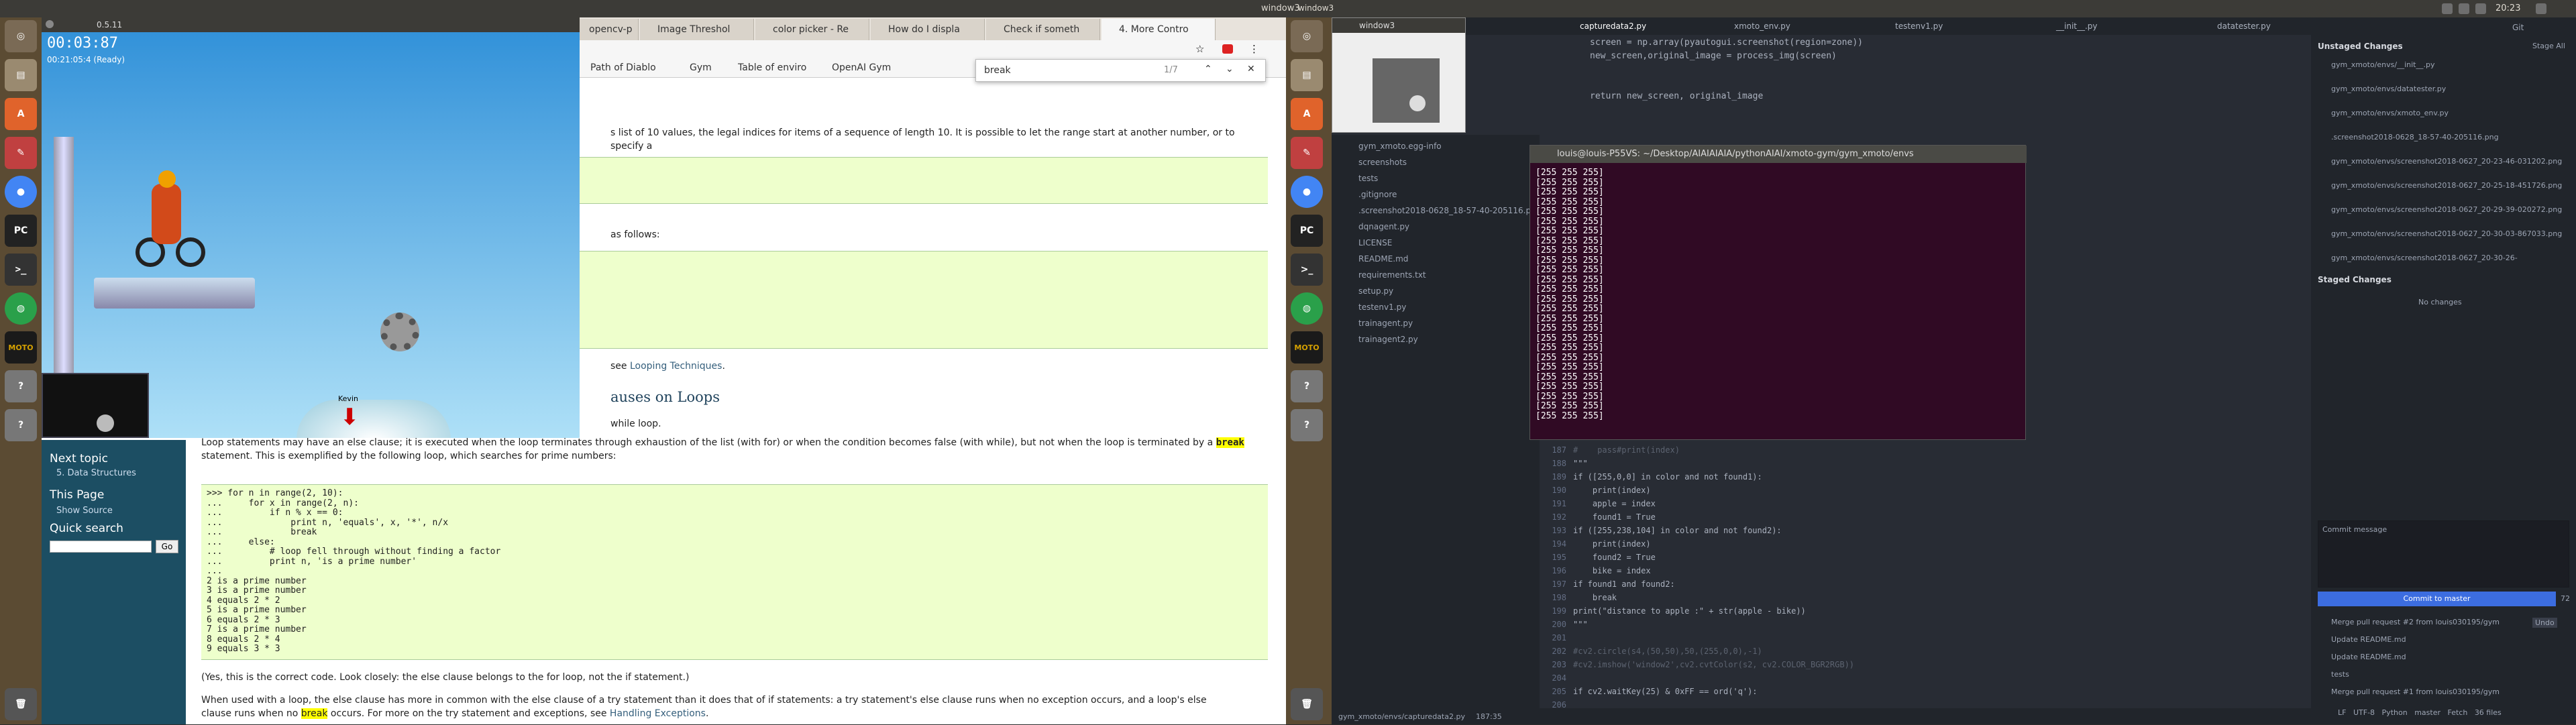  I want to click on tree-item: README.md, so click(1383, 259).